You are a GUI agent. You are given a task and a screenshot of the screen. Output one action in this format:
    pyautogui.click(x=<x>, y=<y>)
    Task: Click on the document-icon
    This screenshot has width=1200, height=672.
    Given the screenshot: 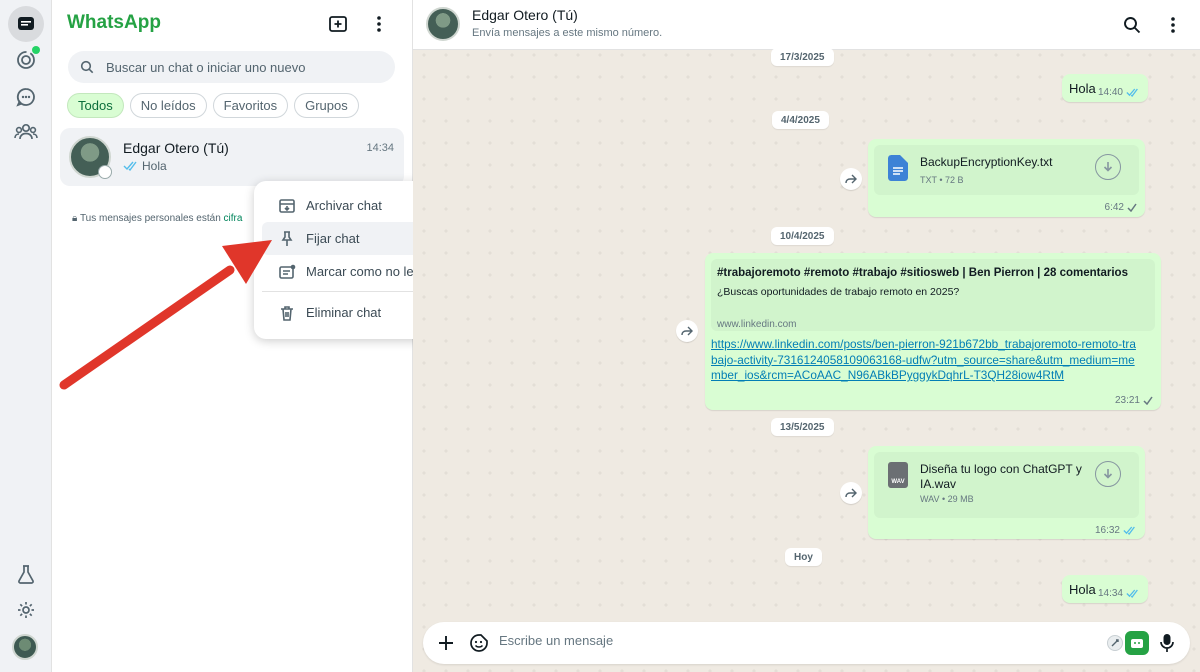 What is the action you would take?
    pyautogui.click(x=898, y=168)
    